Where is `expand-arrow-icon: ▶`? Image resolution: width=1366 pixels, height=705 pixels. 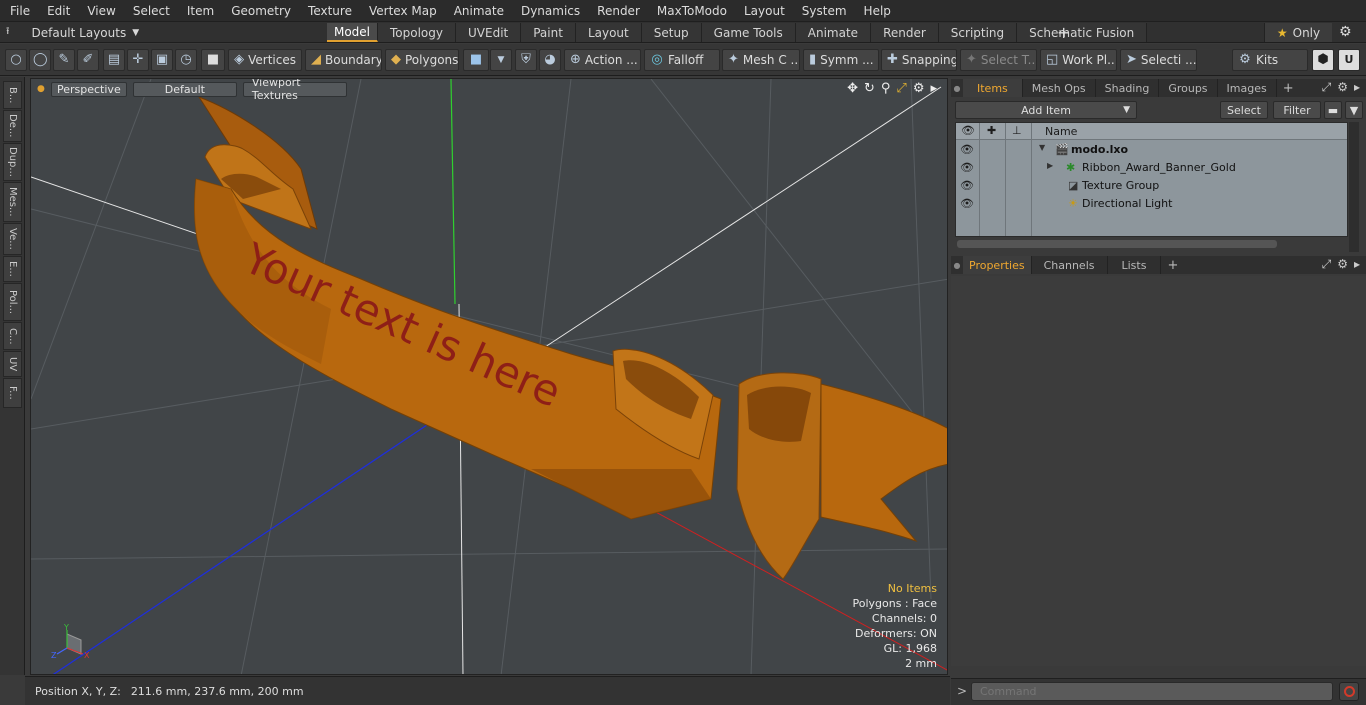 expand-arrow-icon: ▶ is located at coordinates (1050, 165).